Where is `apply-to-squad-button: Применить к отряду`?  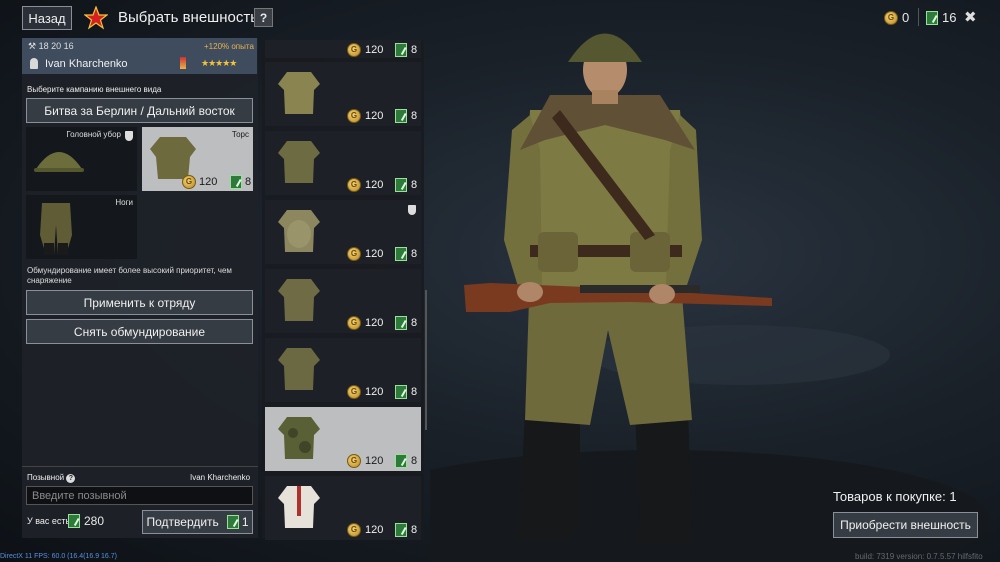 apply-to-squad-button: Применить к отряду is located at coordinates (139, 302).